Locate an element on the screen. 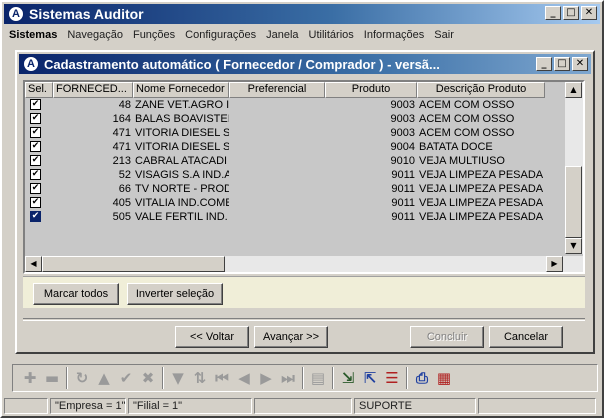  cell-fornecedor: 52 is located at coordinates (93, 175).